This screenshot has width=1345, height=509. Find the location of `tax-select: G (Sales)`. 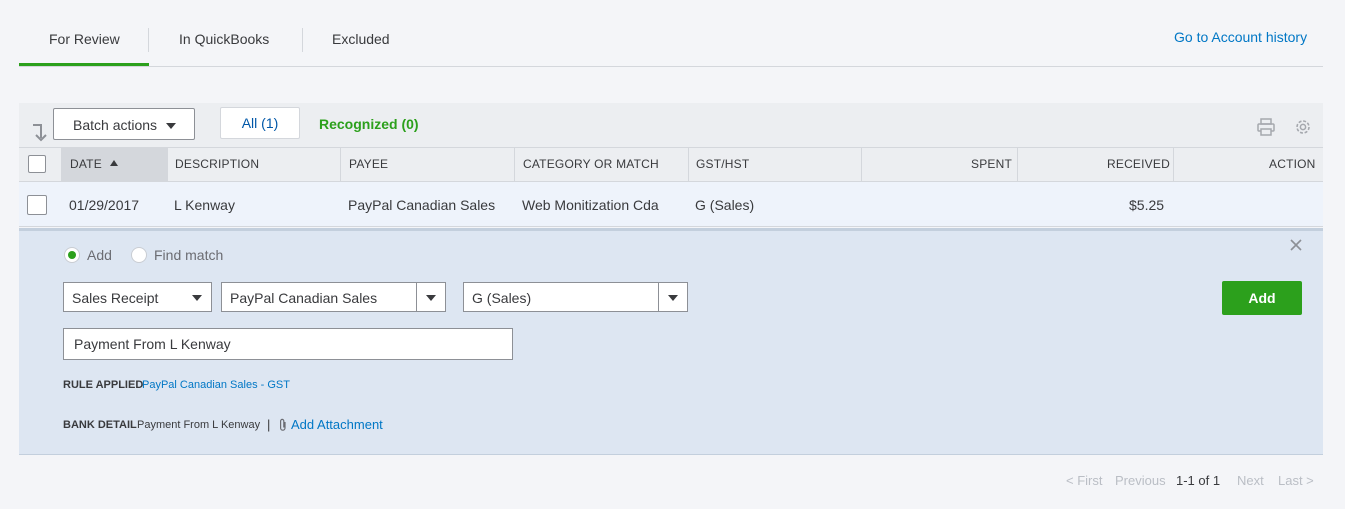

tax-select: G (Sales) is located at coordinates (575, 297).